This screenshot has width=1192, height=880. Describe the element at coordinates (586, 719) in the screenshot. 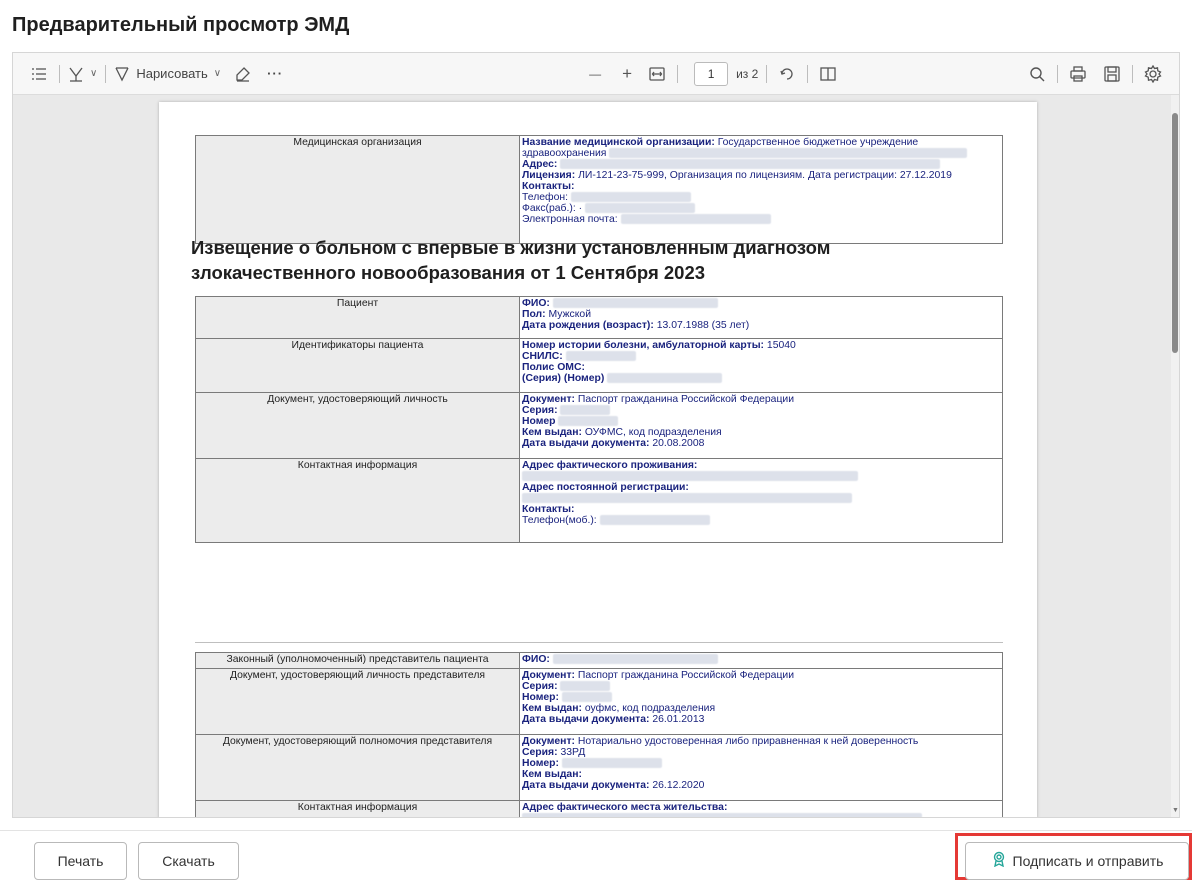

I see `rep-issue-date-key: Дата выдачи документа:` at that location.